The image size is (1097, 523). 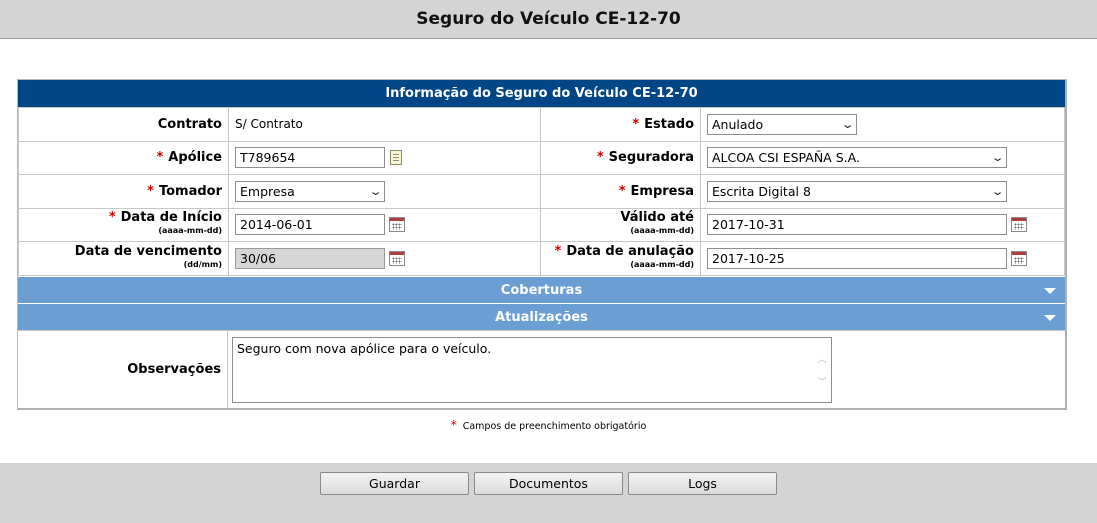 What do you see at coordinates (396, 158) in the screenshot?
I see `document-icon` at bounding box center [396, 158].